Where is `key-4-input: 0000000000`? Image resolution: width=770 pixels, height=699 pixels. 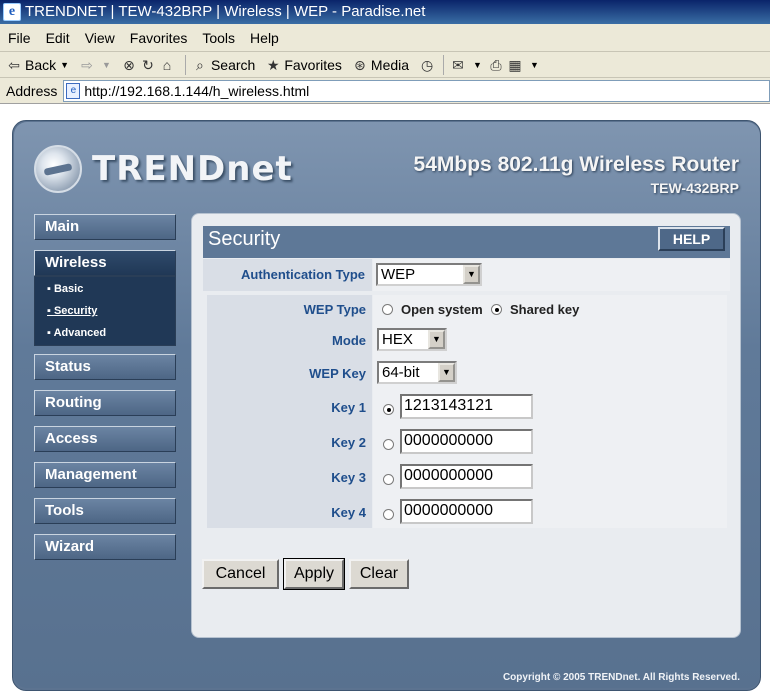
key-4-input: 0000000000 is located at coordinates (466, 511).